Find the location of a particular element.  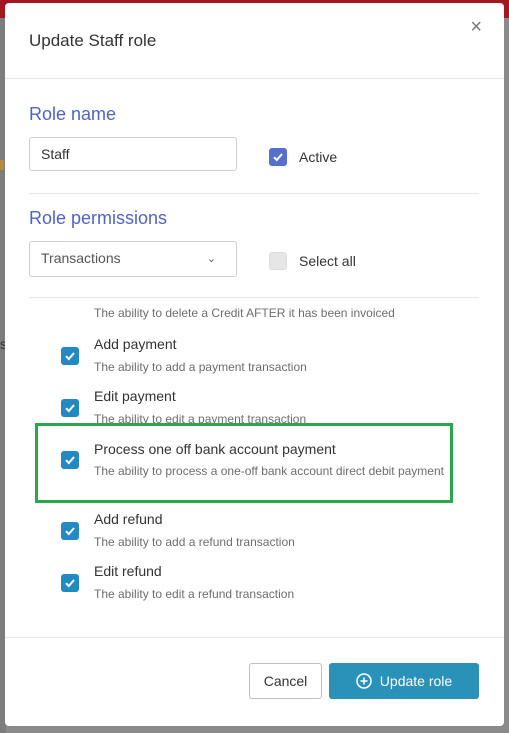

background-accent is located at coordinates (2, 165).